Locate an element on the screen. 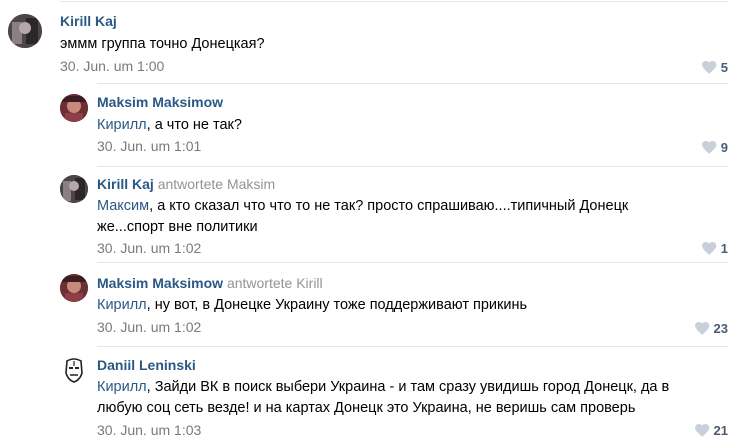  comment-date: 30. Jun. um 1:01 is located at coordinates (149, 146).